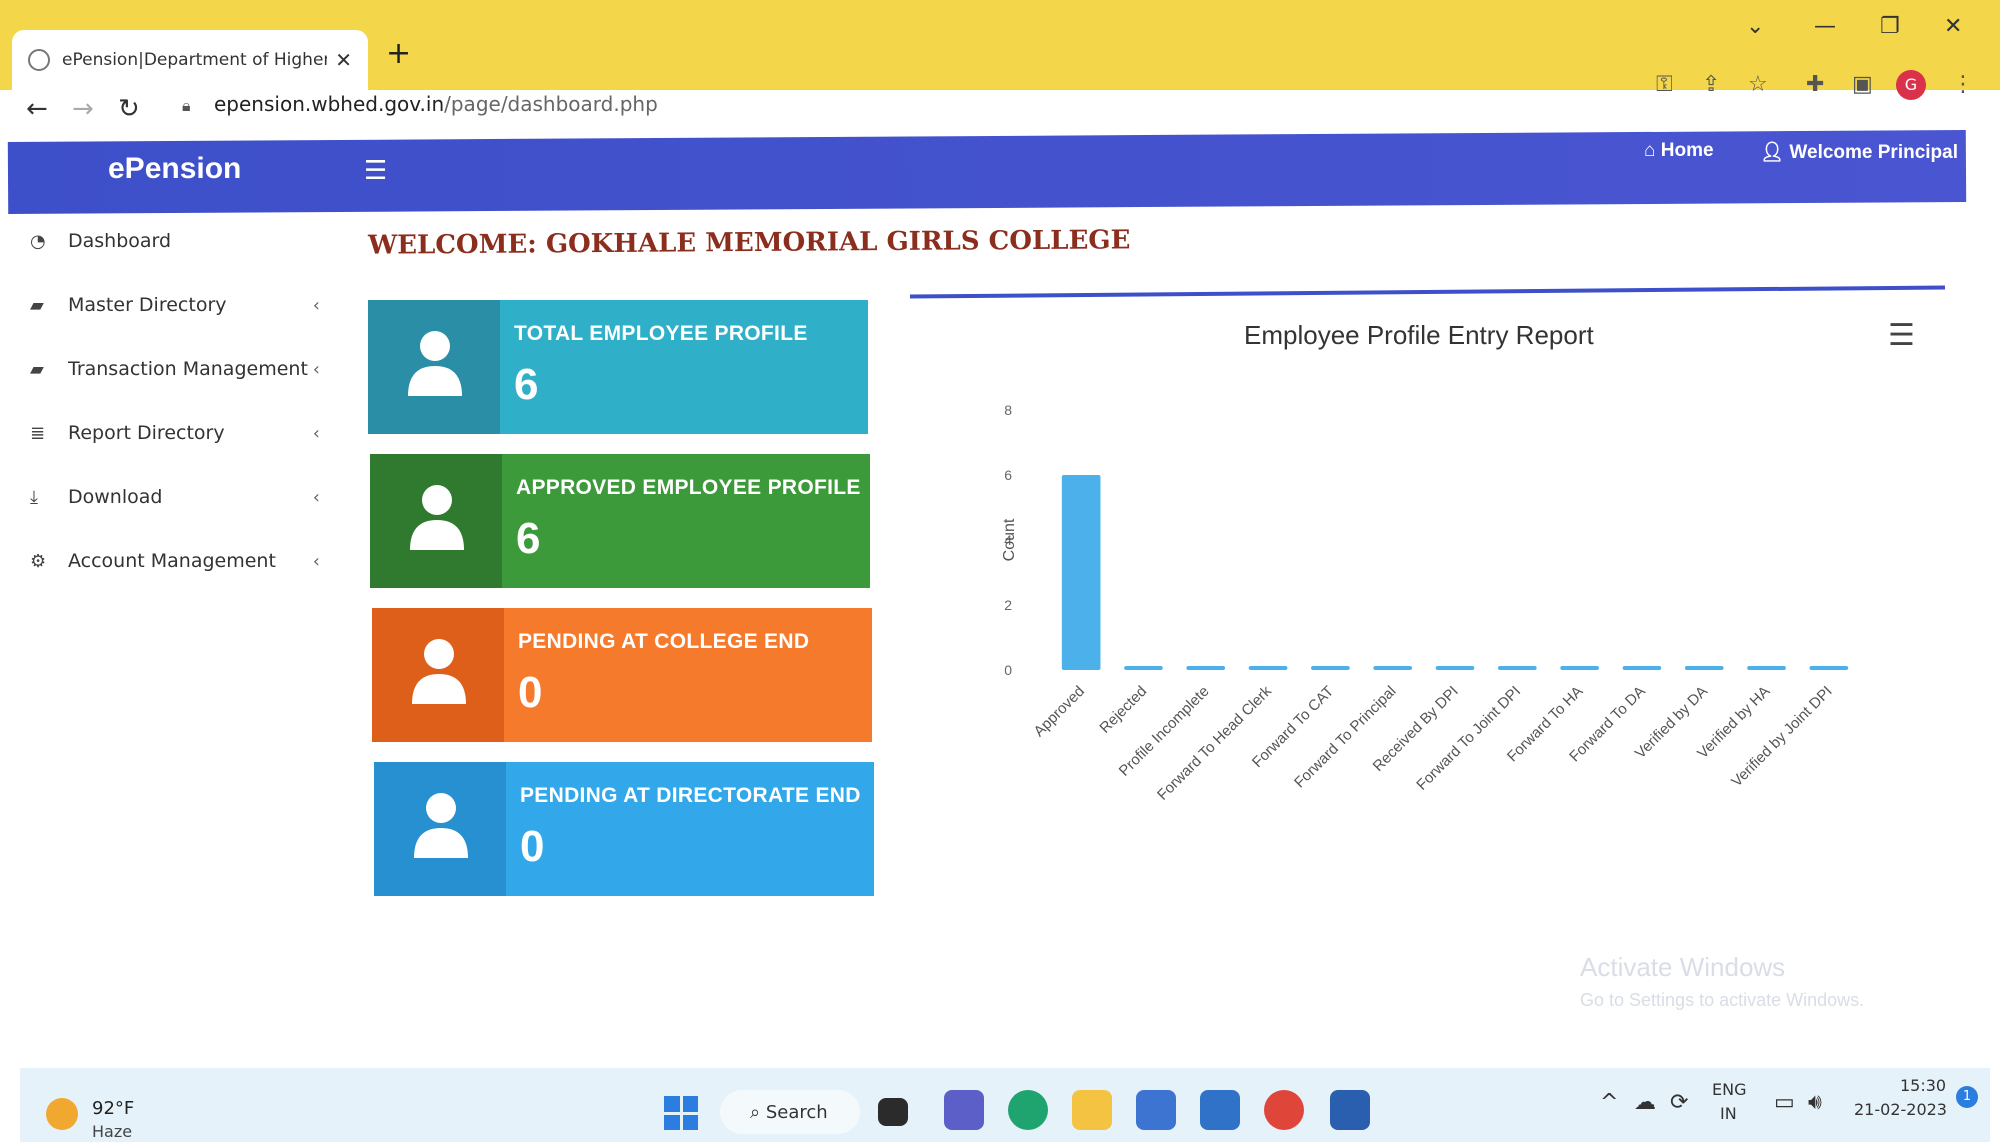 The height and width of the screenshot is (1146, 2000). I want to click on stat-card-pending-college: PENDING AT COLLEGE END 0, so click(622, 675).